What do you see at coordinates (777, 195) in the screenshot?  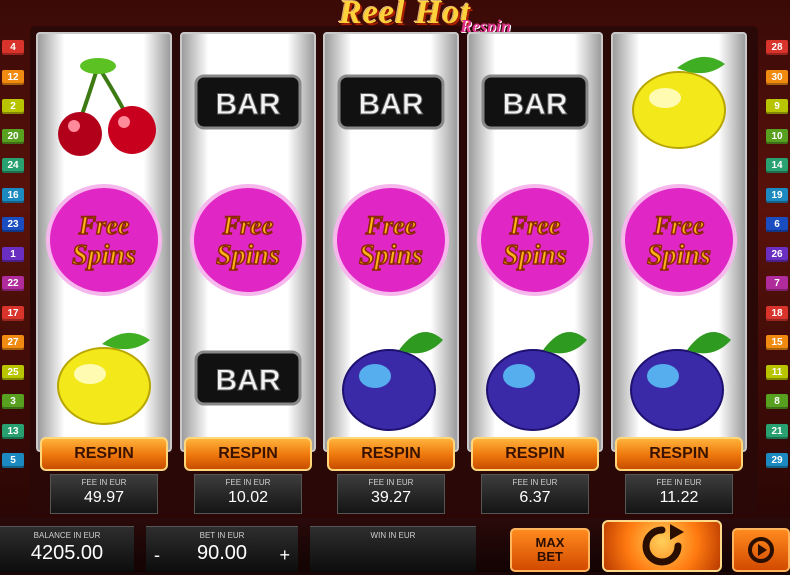 I see `payline-right-5: 19` at bounding box center [777, 195].